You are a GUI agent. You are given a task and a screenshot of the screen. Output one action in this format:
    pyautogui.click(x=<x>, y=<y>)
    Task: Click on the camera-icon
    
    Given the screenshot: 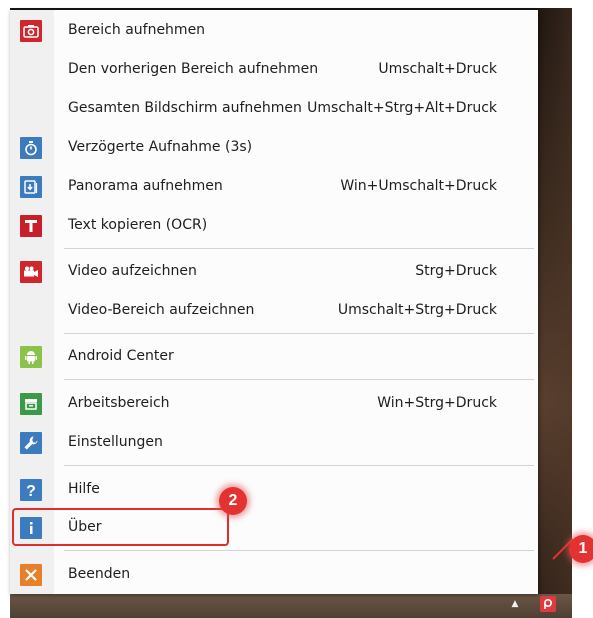 What is the action you would take?
    pyautogui.click(x=31, y=31)
    